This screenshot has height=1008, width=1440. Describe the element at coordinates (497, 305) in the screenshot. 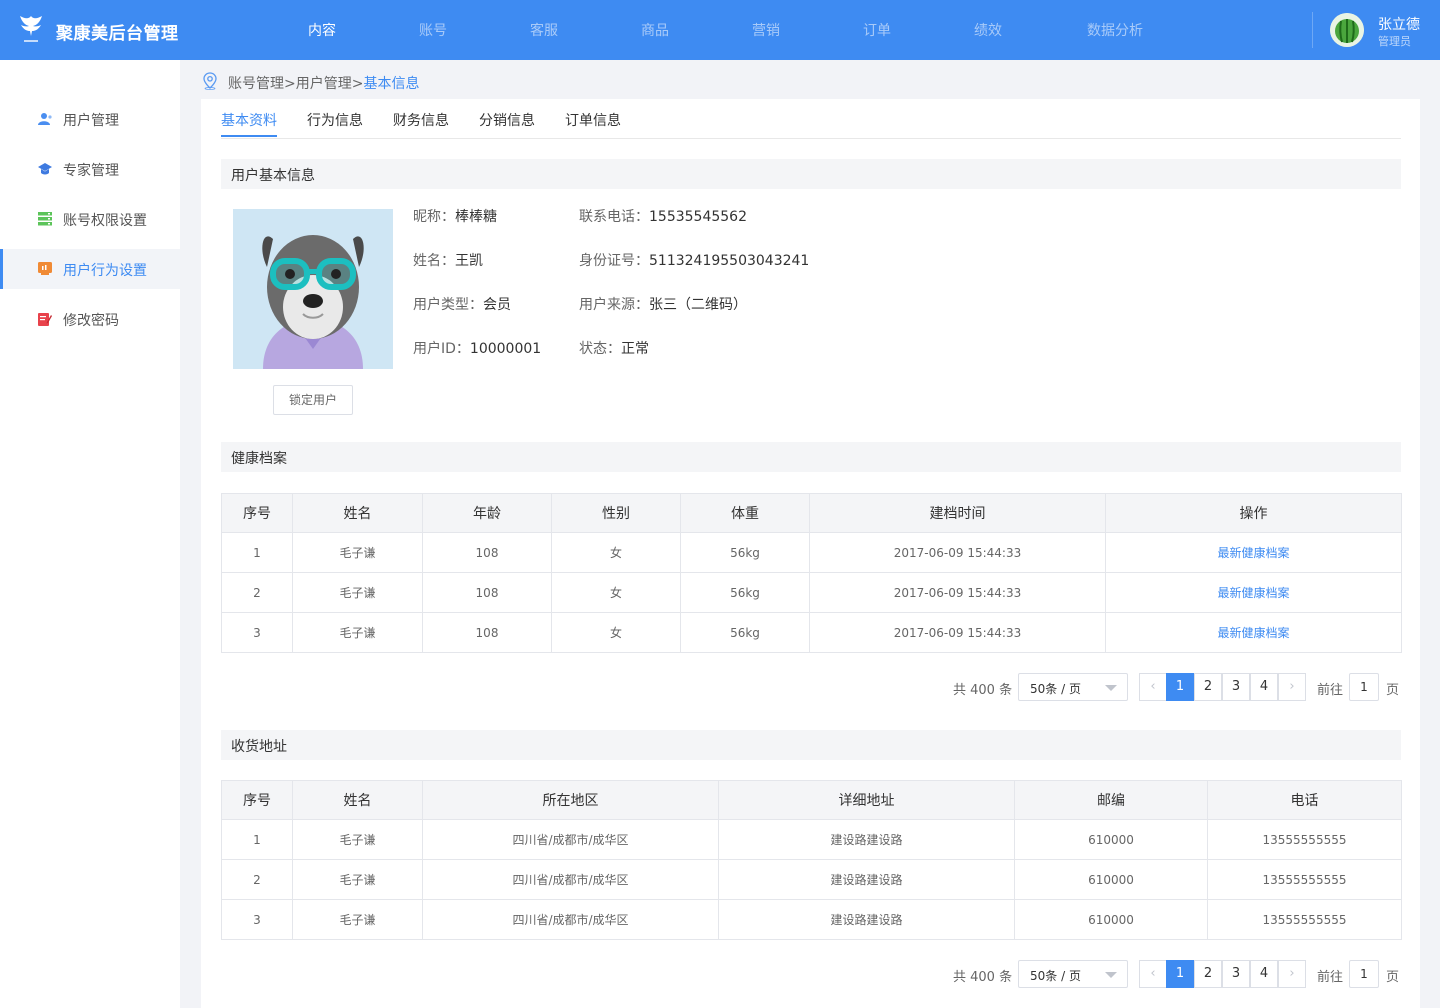

I see `field-value: 会员` at that location.